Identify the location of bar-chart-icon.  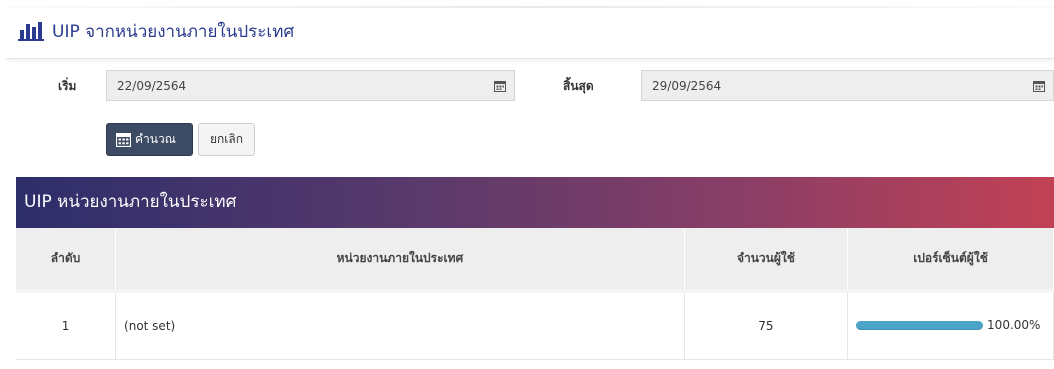
(31, 31).